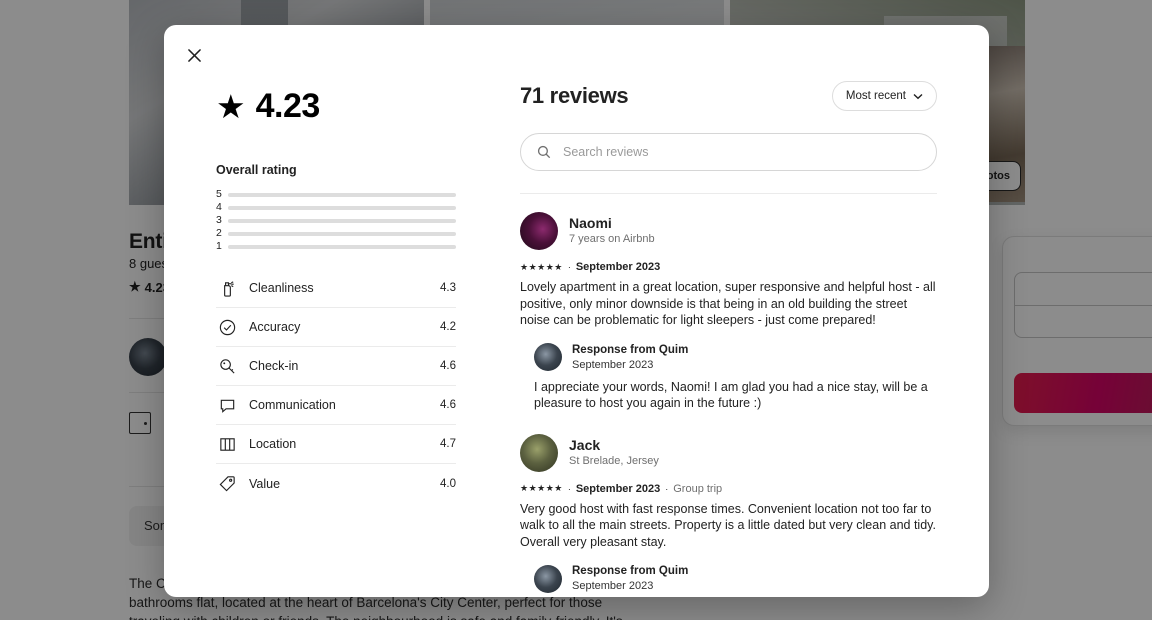  Describe the element at coordinates (256, 170) in the screenshot. I see `overall-rating-heading: Overall rating` at that location.